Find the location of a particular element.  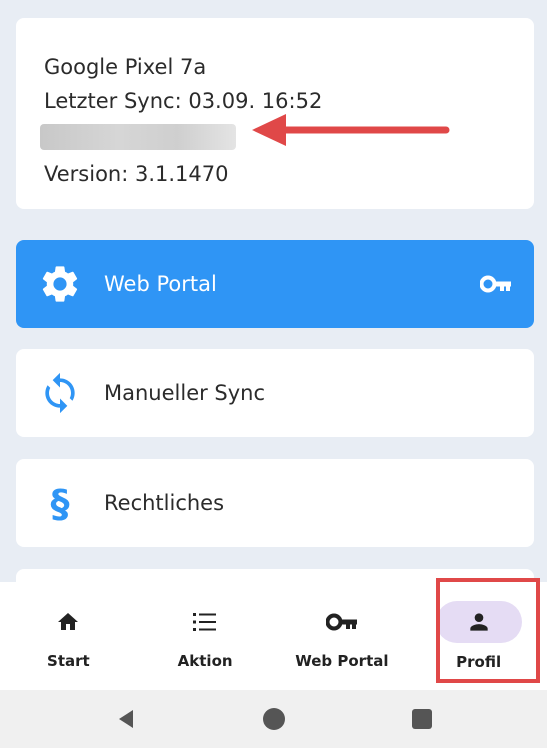

nav-label: Start is located at coordinates (68, 661).